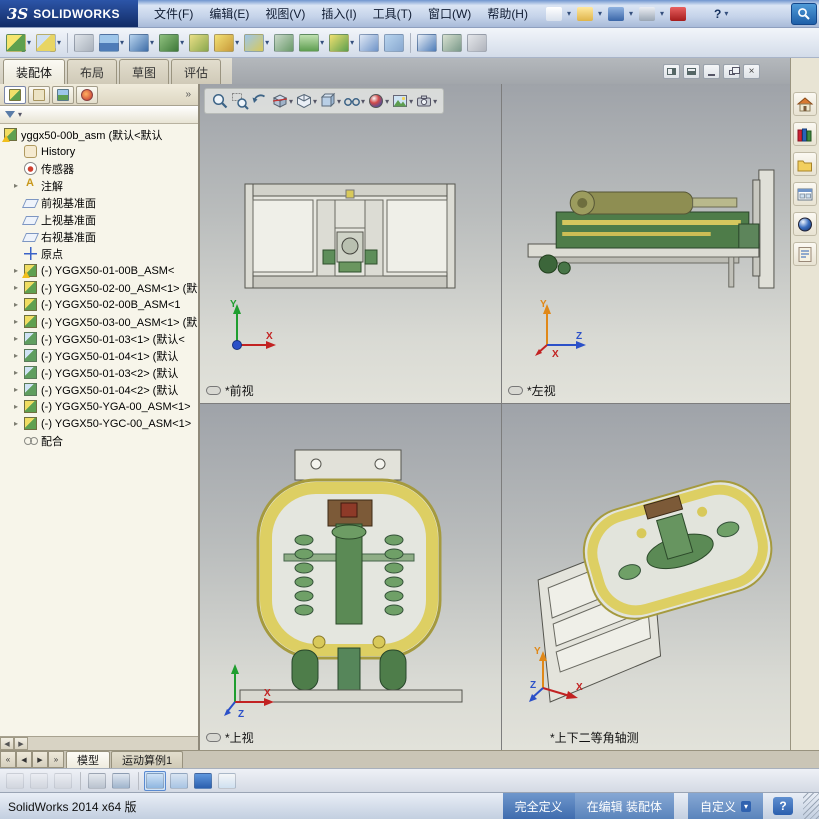 The height and width of the screenshot is (819, 819). What do you see at coordinates (15, 781) in the screenshot?
I see `selection-filter-icon` at bounding box center [15, 781].